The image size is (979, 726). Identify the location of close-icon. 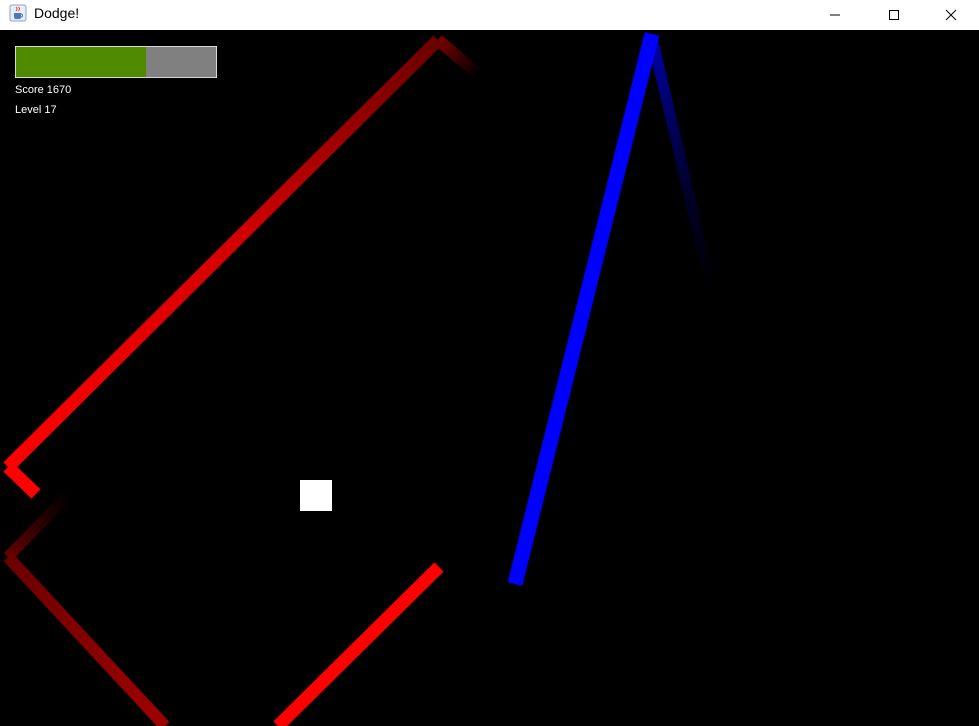
(950, 15).